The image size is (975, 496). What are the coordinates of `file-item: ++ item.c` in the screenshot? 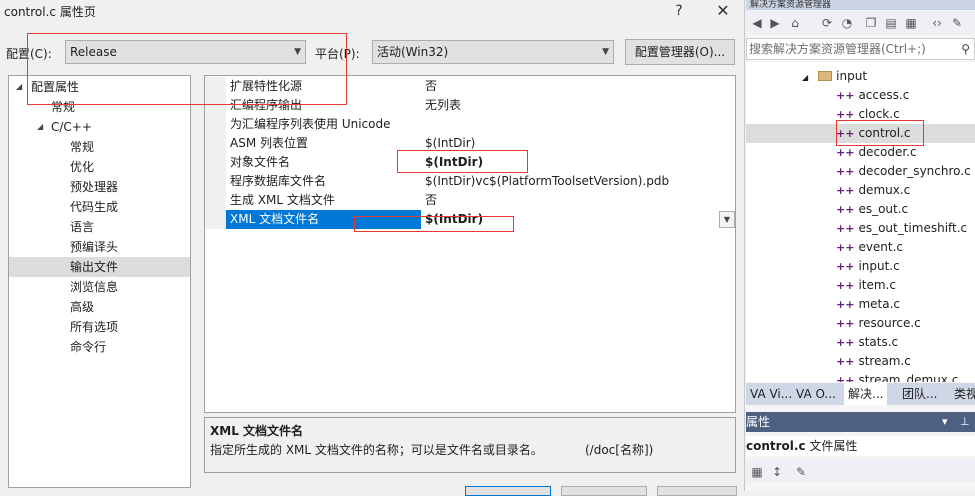 It's located at (866, 285).